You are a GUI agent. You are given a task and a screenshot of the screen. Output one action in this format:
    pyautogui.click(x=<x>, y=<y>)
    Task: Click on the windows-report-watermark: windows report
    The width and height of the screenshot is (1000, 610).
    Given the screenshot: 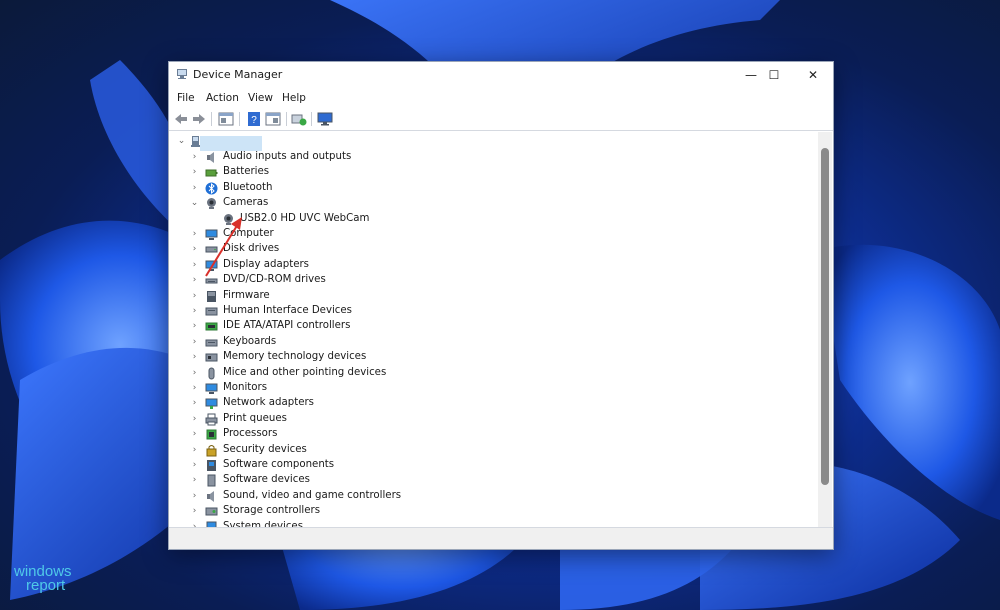 What is the action you would take?
    pyautogui.click(x=43, y=579)
    